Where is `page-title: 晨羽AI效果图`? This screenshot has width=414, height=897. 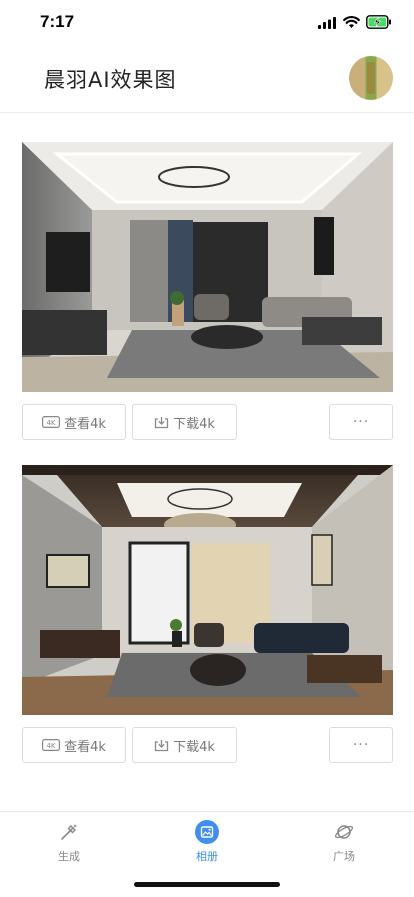
page-title: 晨羽AI效果图 is located at coordinates (110, 80).